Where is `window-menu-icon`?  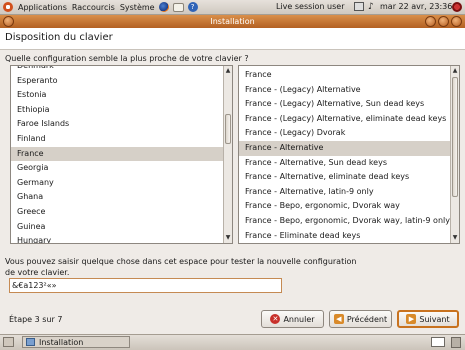 window-menu-icon is located at coordinates (8, 21).